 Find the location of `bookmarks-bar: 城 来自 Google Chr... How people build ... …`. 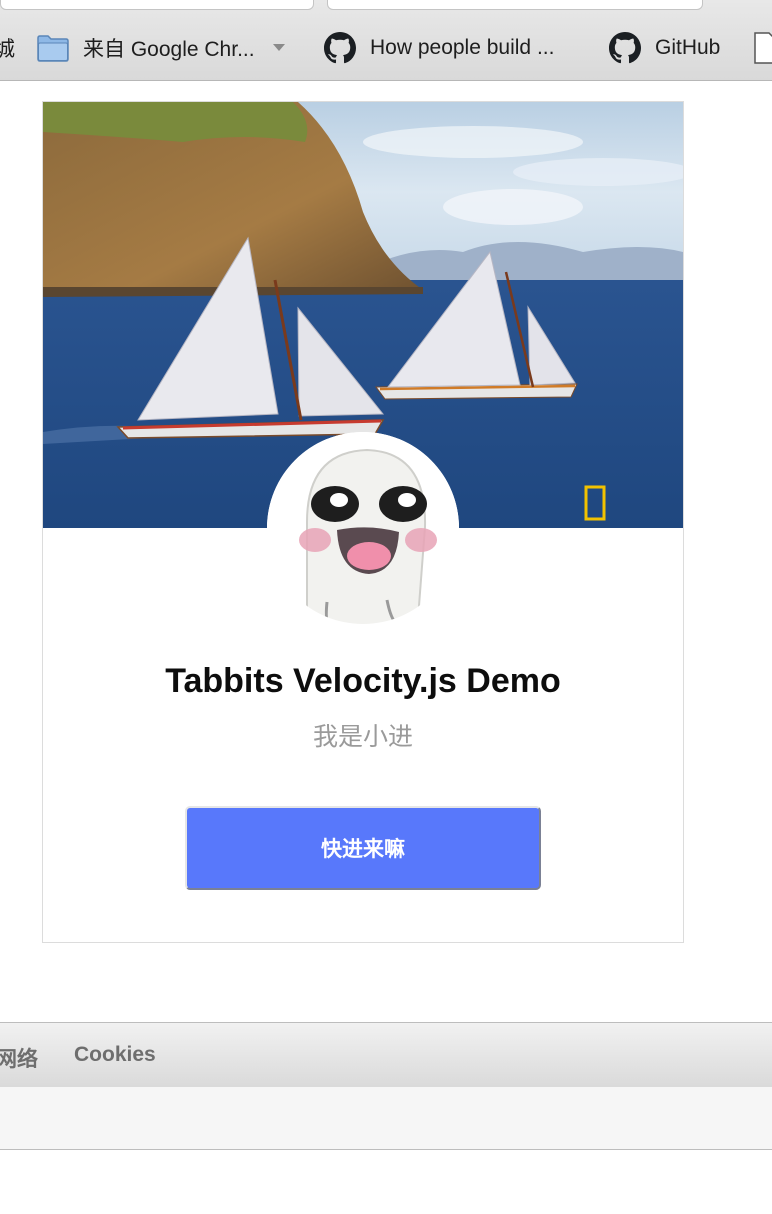

bookmarks-bar: 城 来自 Google Chr... How people build ... … is located at coordinates (386, 40).